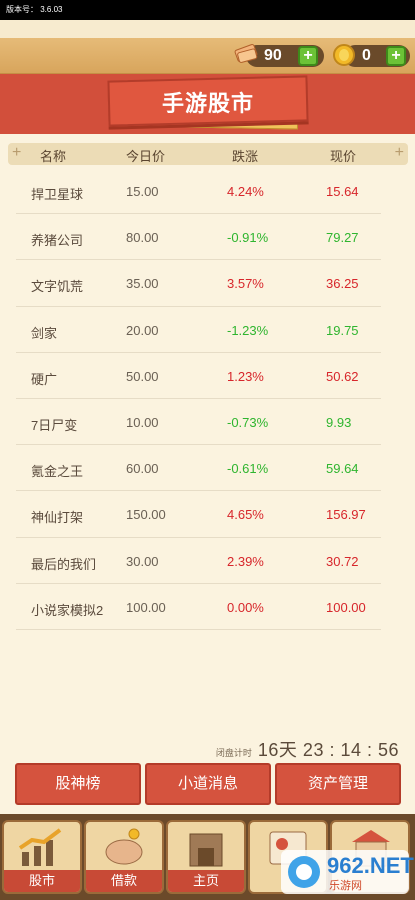  I want to click on market-close-timer: 闭盘计时 16天 23 : 14 : 56, so click(307, 749).